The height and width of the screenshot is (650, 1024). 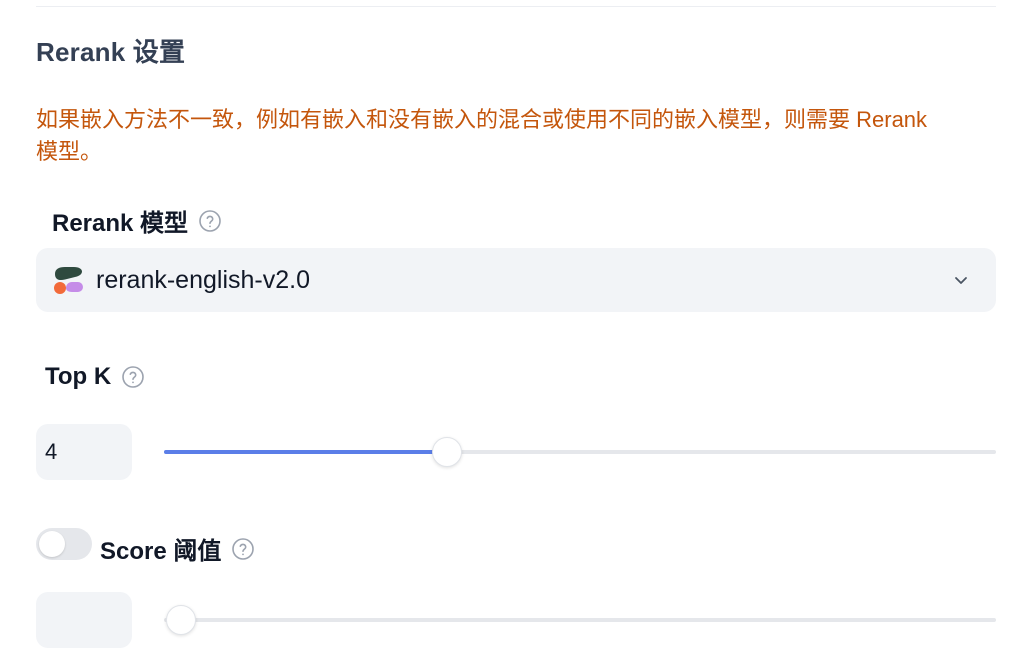 I want to click on score-threshold-slider, so click(x=580, y=620).